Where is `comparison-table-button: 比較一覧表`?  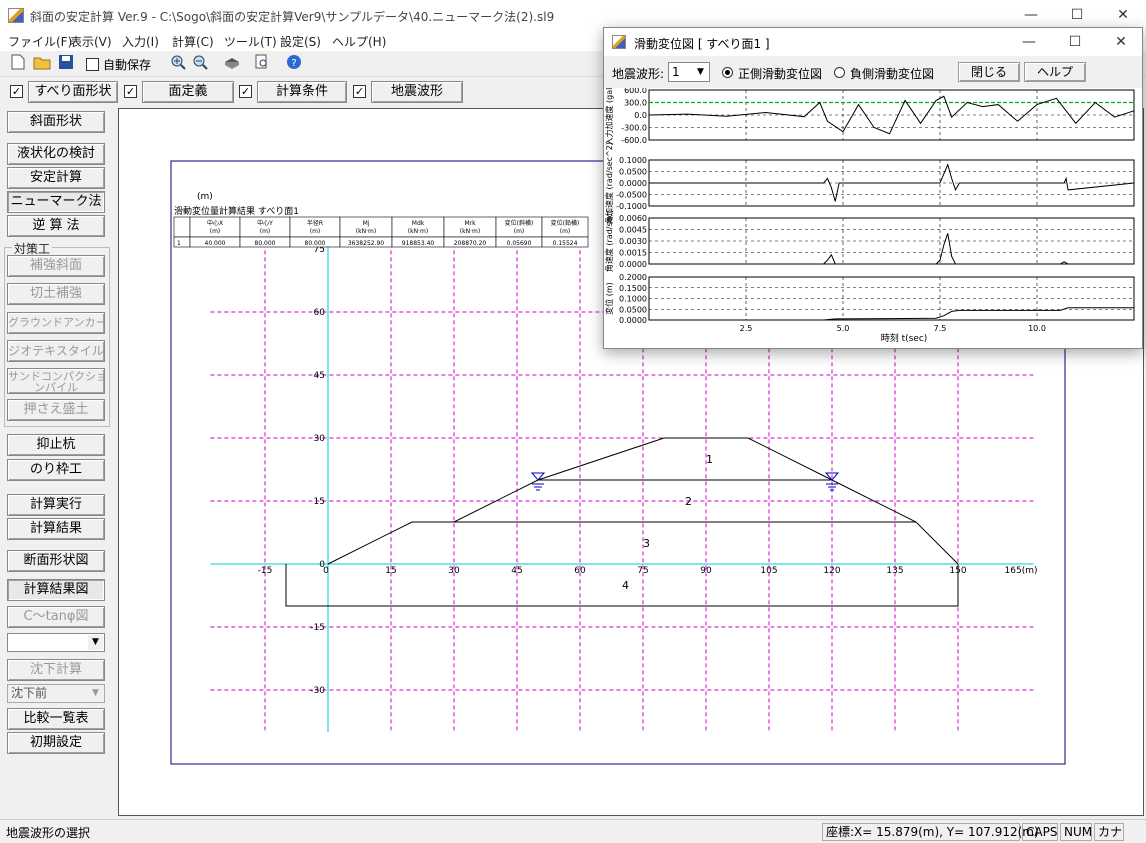
comparison-table-button: 比較一覧表 is located at coordinates (56, 719).